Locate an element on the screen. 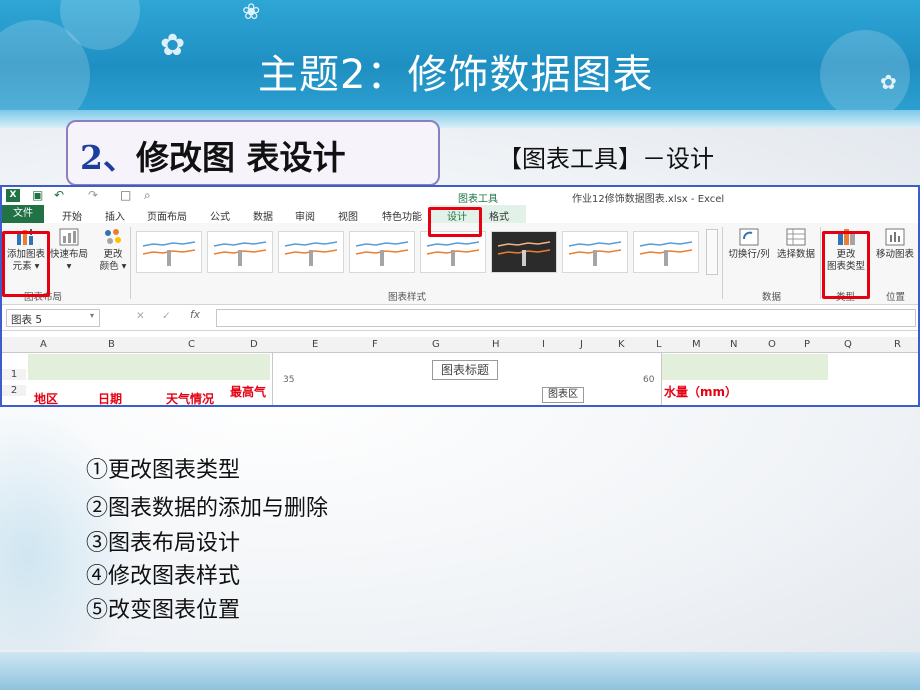 This screenshot has height=690, width=920. column-header: E is located at coordinates (315, 344).